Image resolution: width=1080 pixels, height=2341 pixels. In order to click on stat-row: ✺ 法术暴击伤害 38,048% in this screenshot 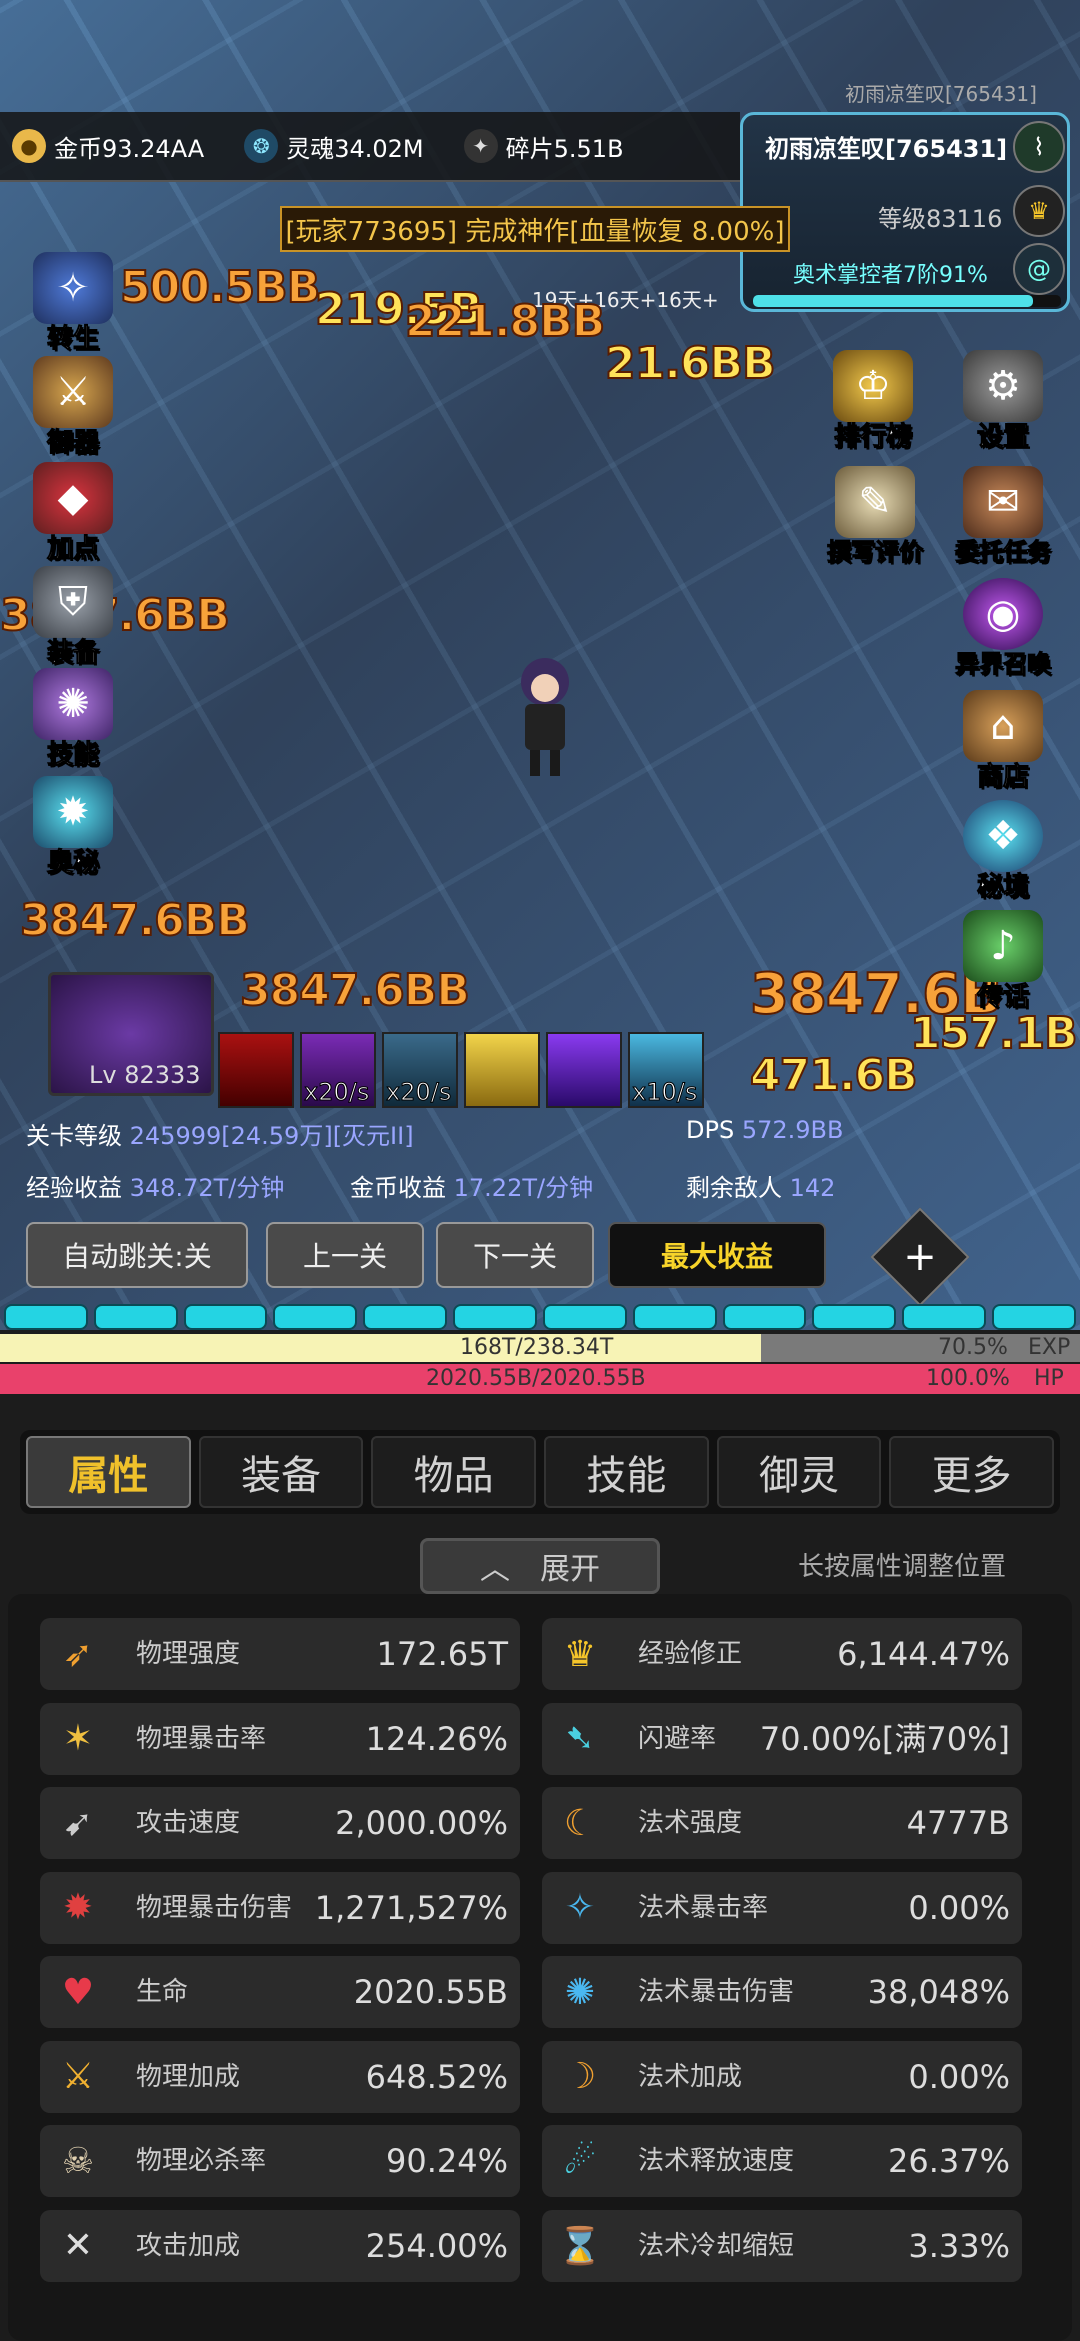, I will do `click(782, 1992)`.